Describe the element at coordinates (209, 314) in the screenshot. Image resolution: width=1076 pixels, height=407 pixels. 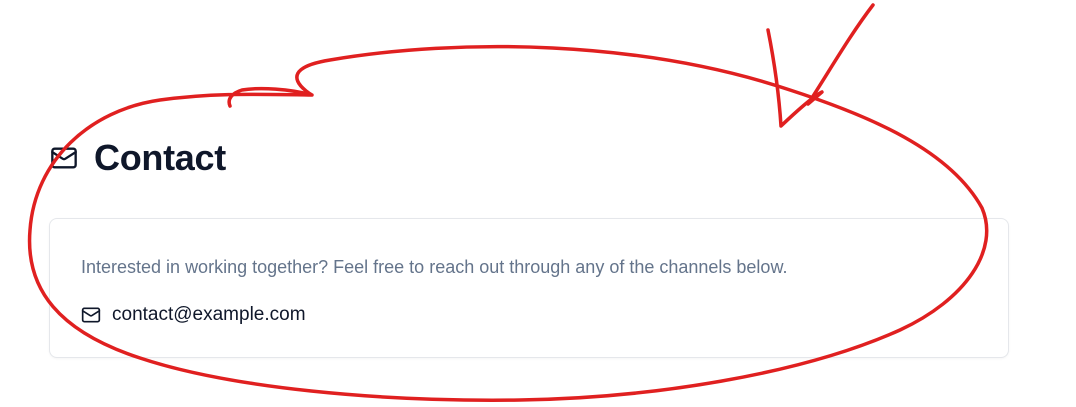
I see `email-address: contact@example.com` at that location.